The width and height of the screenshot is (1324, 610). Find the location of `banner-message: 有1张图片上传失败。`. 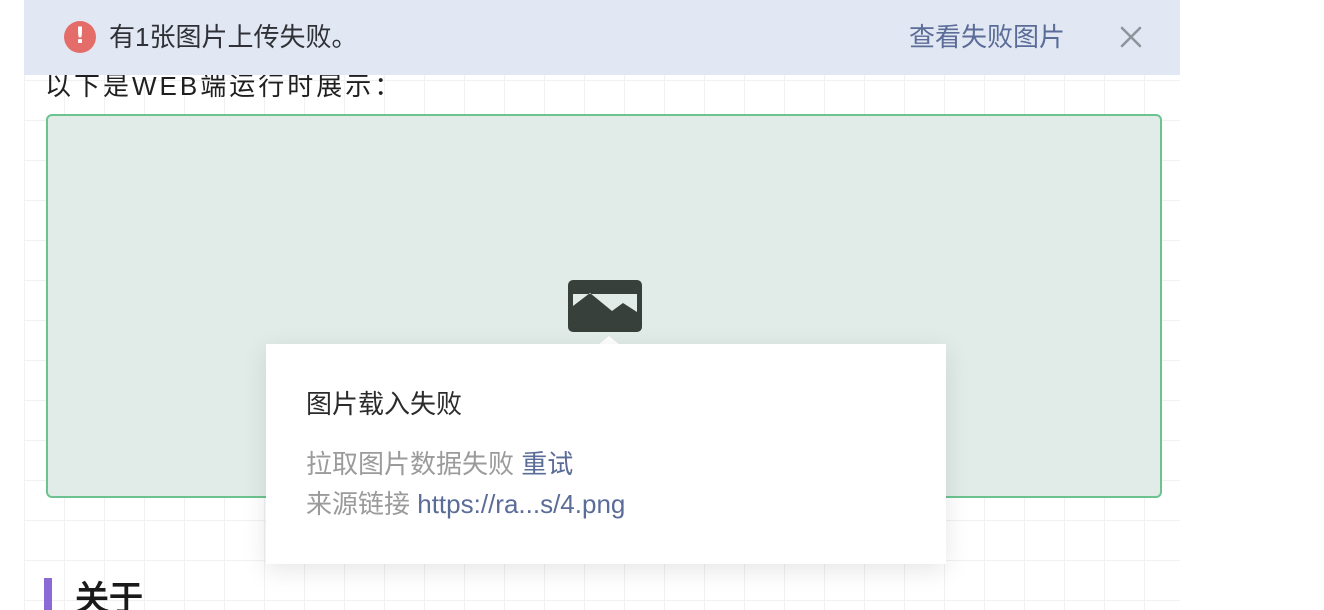

banner-message: 有1张图片上传失败。 is located at coordinates (233, 37).